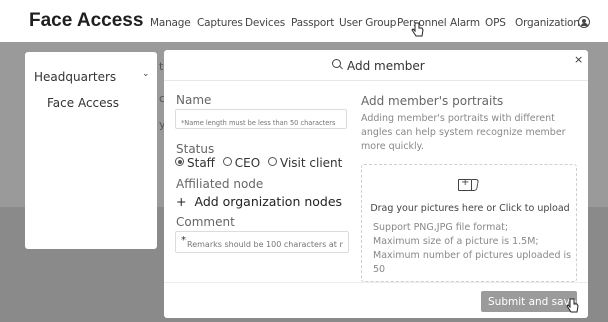 The image size is (608, 322). What do you see at coordinates (183, 240) in the screenshot?
I see `required-asterisk: *` at bounding box center [183, 240].